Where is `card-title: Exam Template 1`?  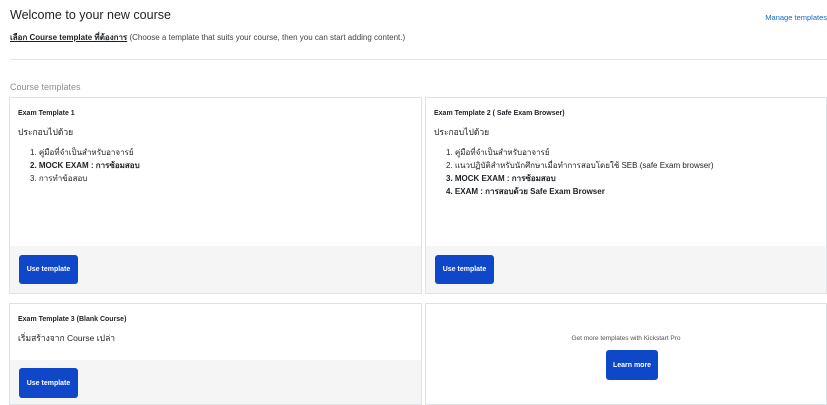 card-title: Exam Template 1 is located at coordinates (46, 113).